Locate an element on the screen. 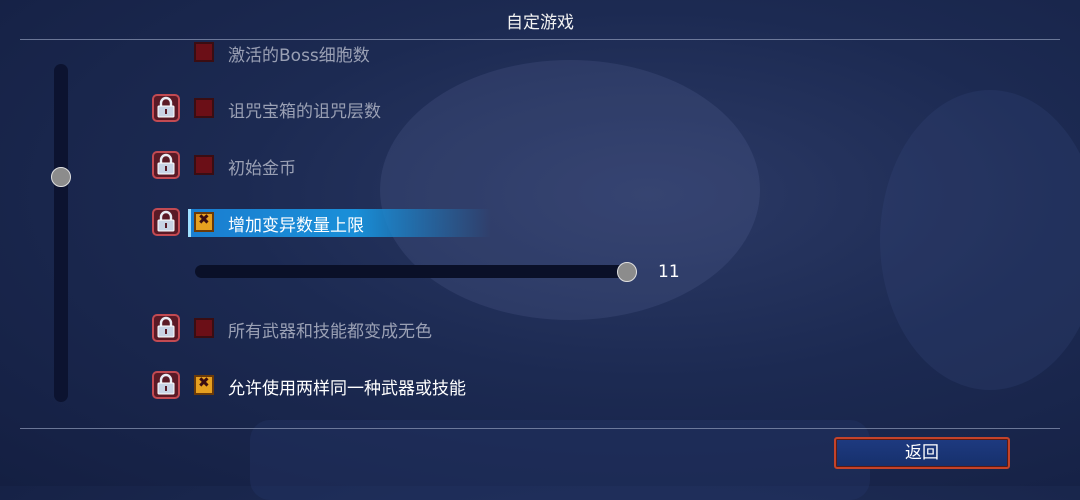 The height and width of the screenshot is (500, 1080). scrollbar-thumb is located at coordinates (61, 177).